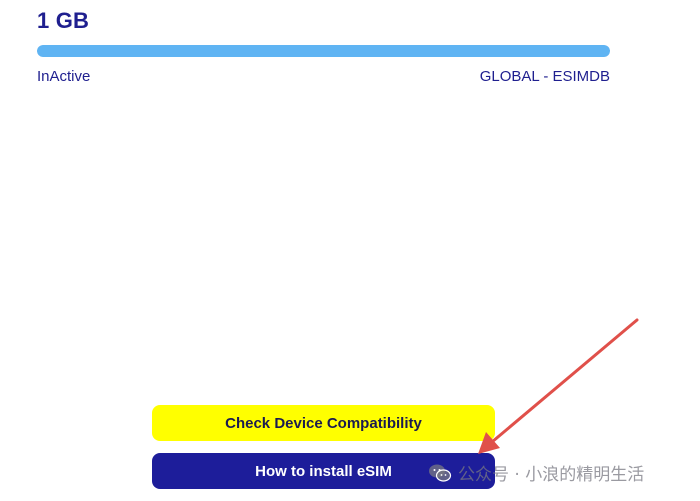 The height and width of the screenshot is (501, 700). Describe the element at coordinates (64, 76) in the screenshot. I see `plan-status: InActive` at that location.